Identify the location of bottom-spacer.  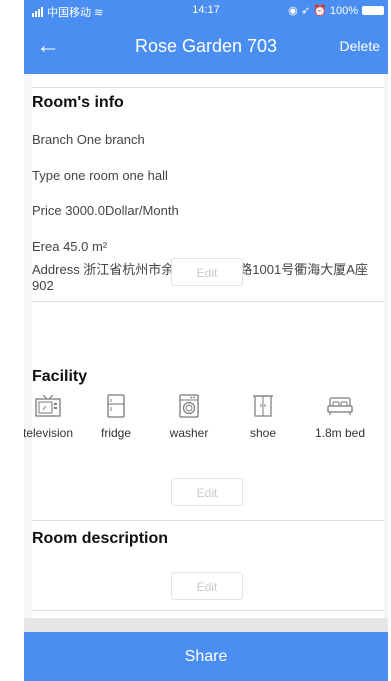
(206, 625).